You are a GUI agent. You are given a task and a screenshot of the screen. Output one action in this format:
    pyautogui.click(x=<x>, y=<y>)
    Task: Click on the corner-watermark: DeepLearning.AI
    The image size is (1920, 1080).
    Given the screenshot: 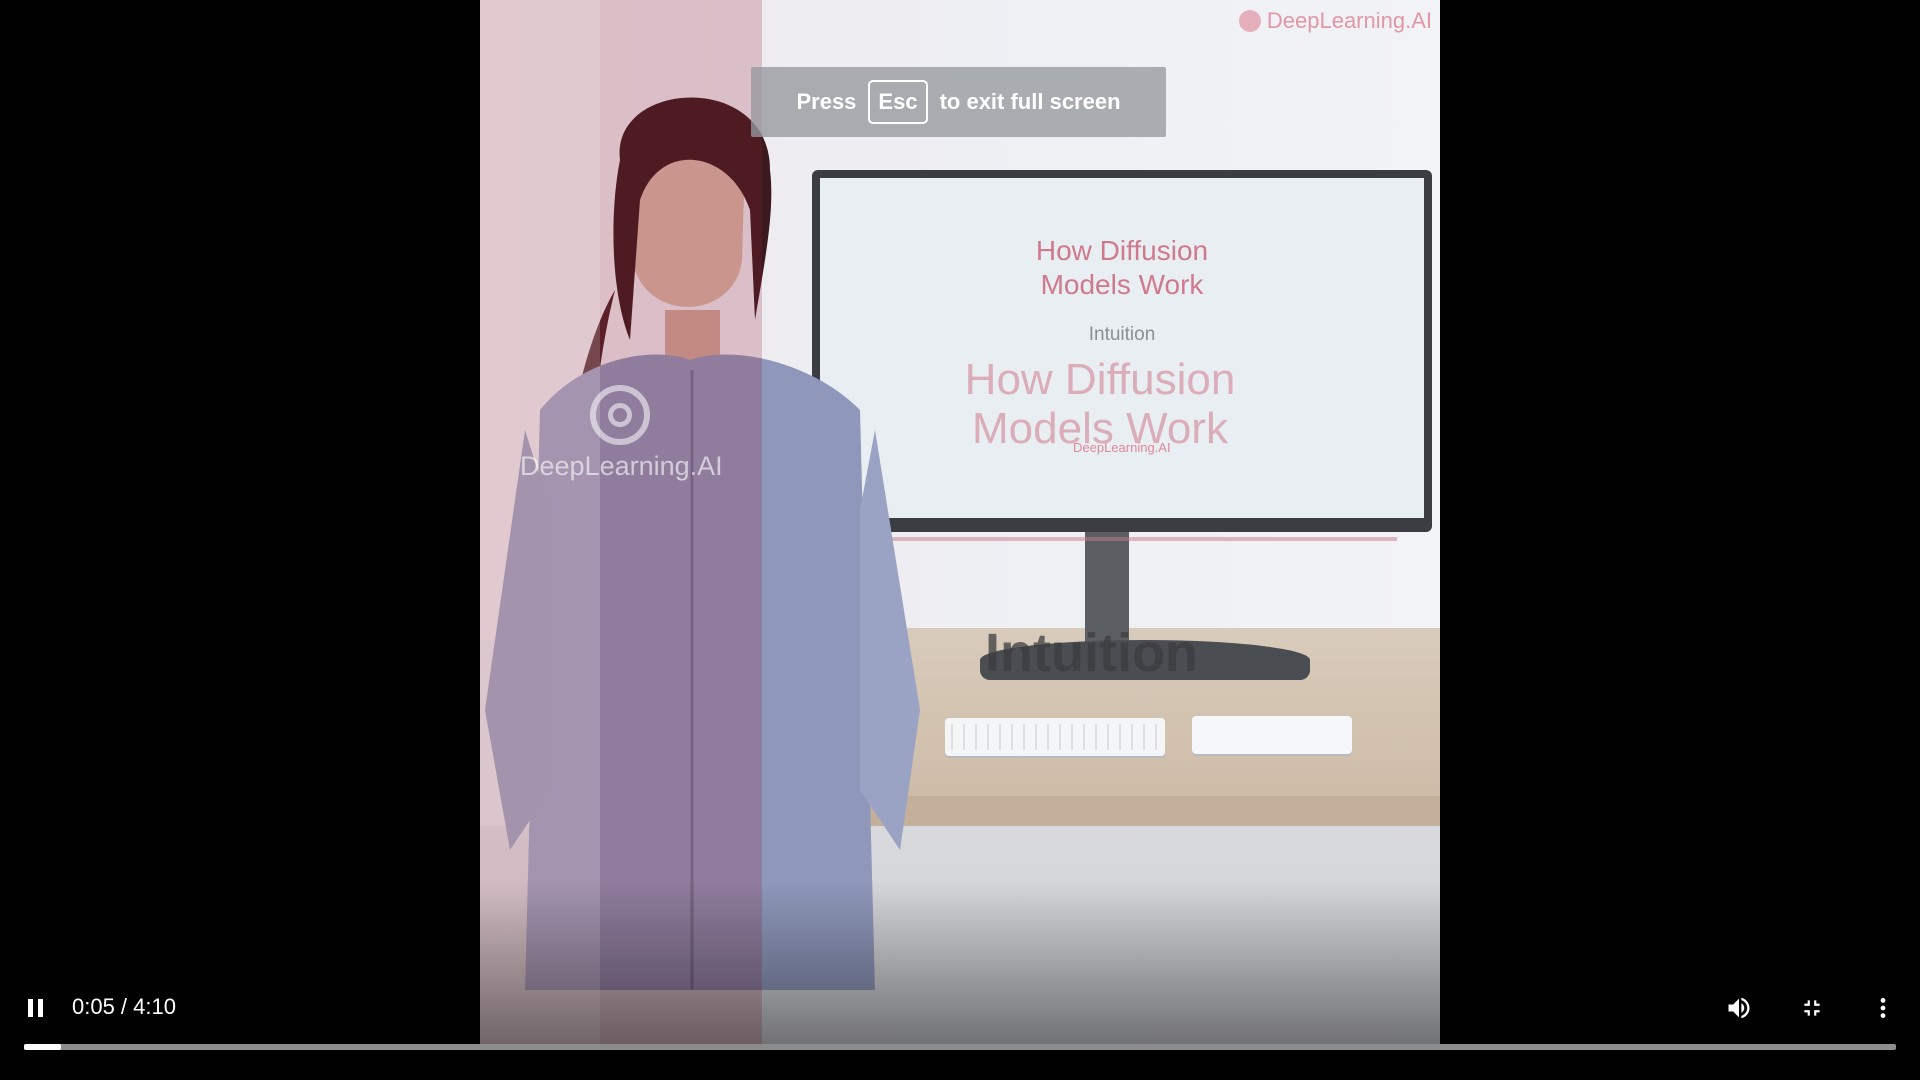 What is the action you would take?
    pyautogui.click(x=1335, y=21)
    